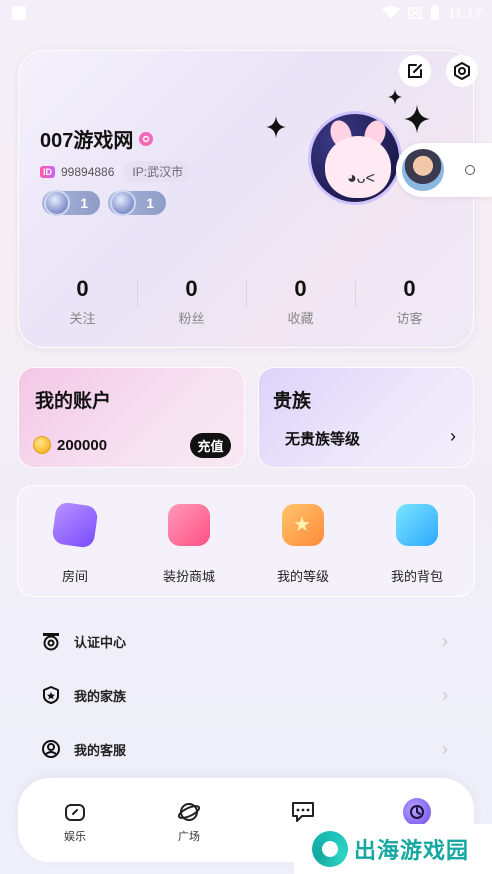 The width and height of the screenshot is (492, 874). What do you see at coordinates (303, 525) in the screenshot?
I see `star-level-icon` at bounding box center [303, 525].